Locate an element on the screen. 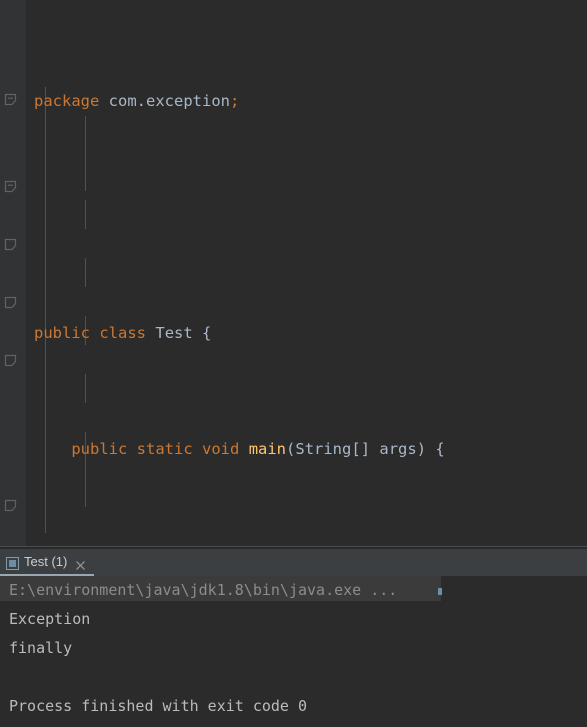  token-keyword: class is located at coordinates (123, 333).